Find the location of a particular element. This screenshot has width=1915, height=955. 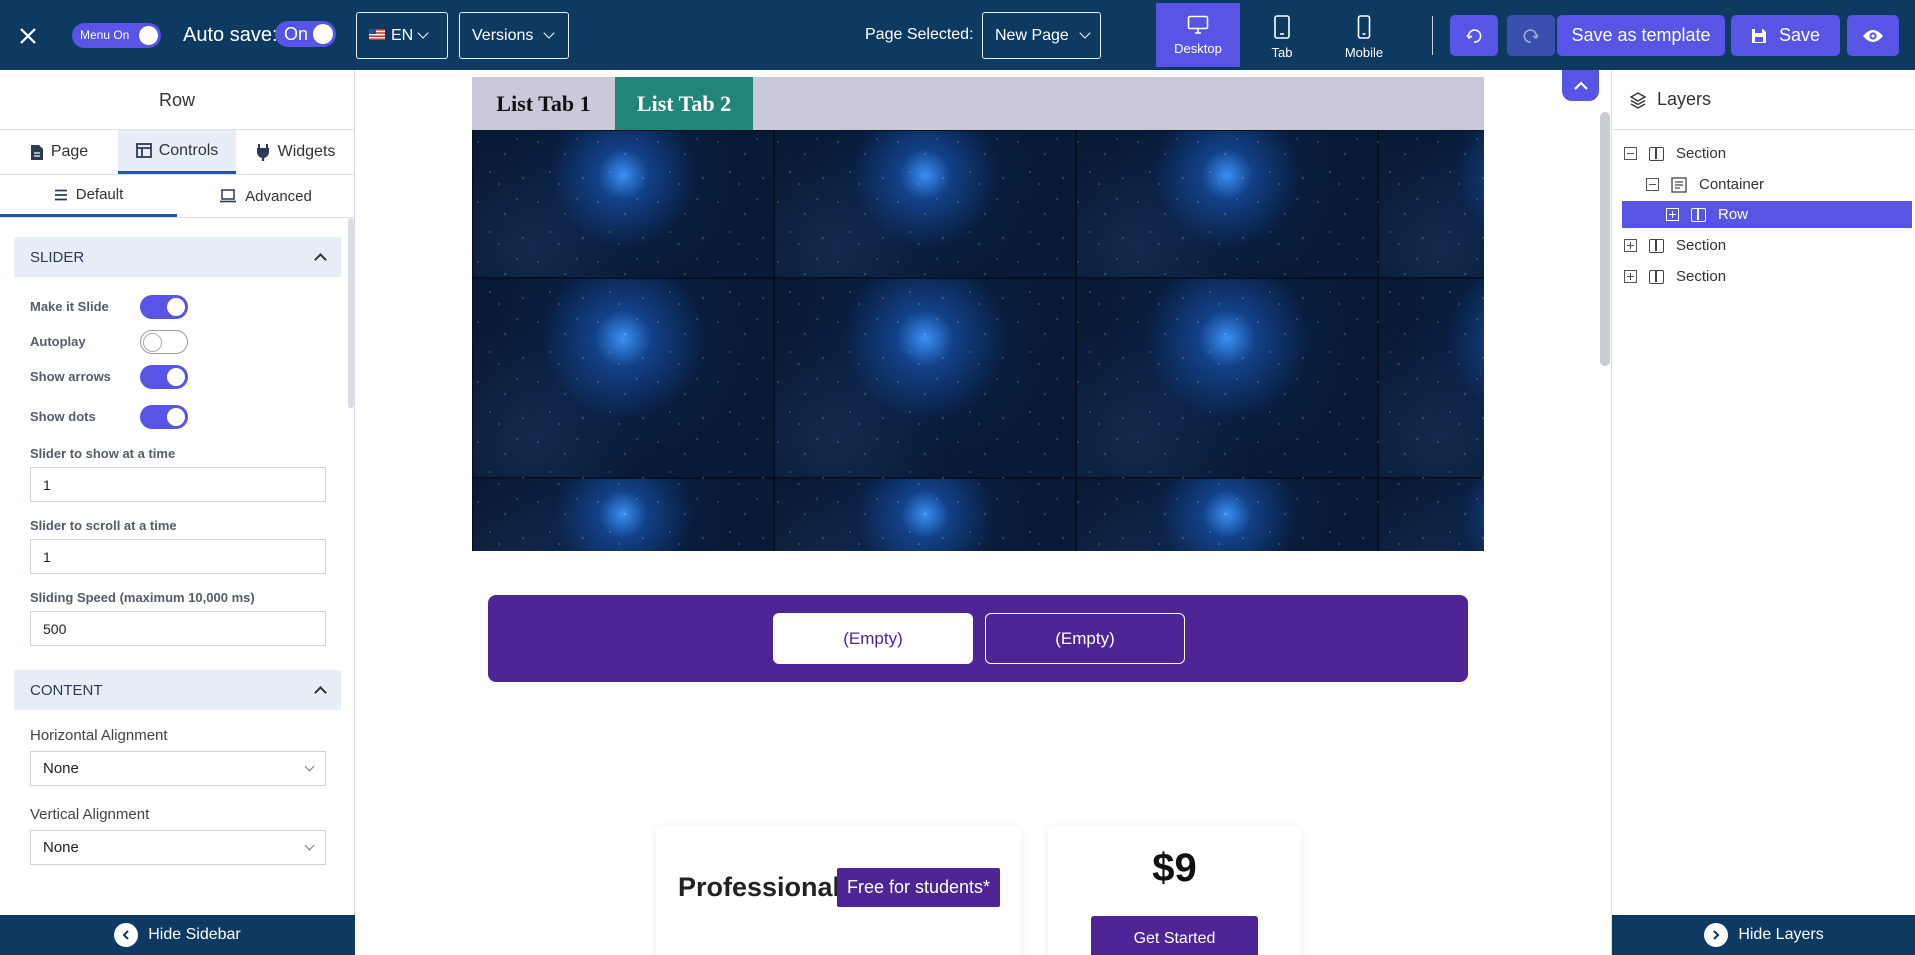

subtab-advanced: Advanced is located at coordinates (265, 196).